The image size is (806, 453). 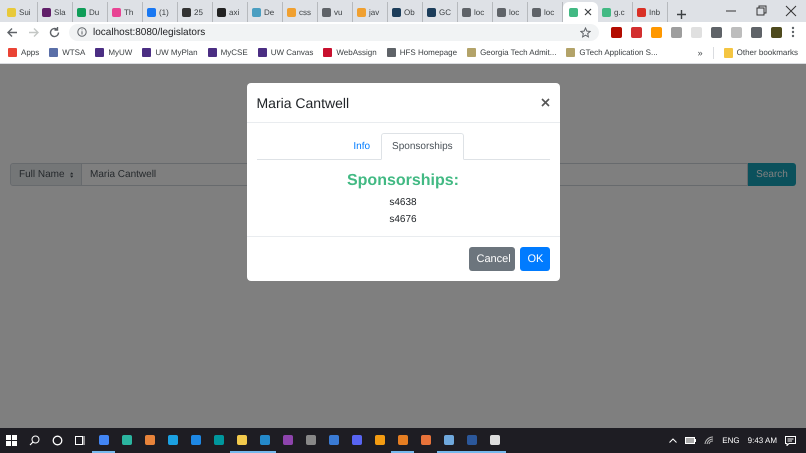 I want to click on sponsorship-id: s4676, so click(x=403, y=220).